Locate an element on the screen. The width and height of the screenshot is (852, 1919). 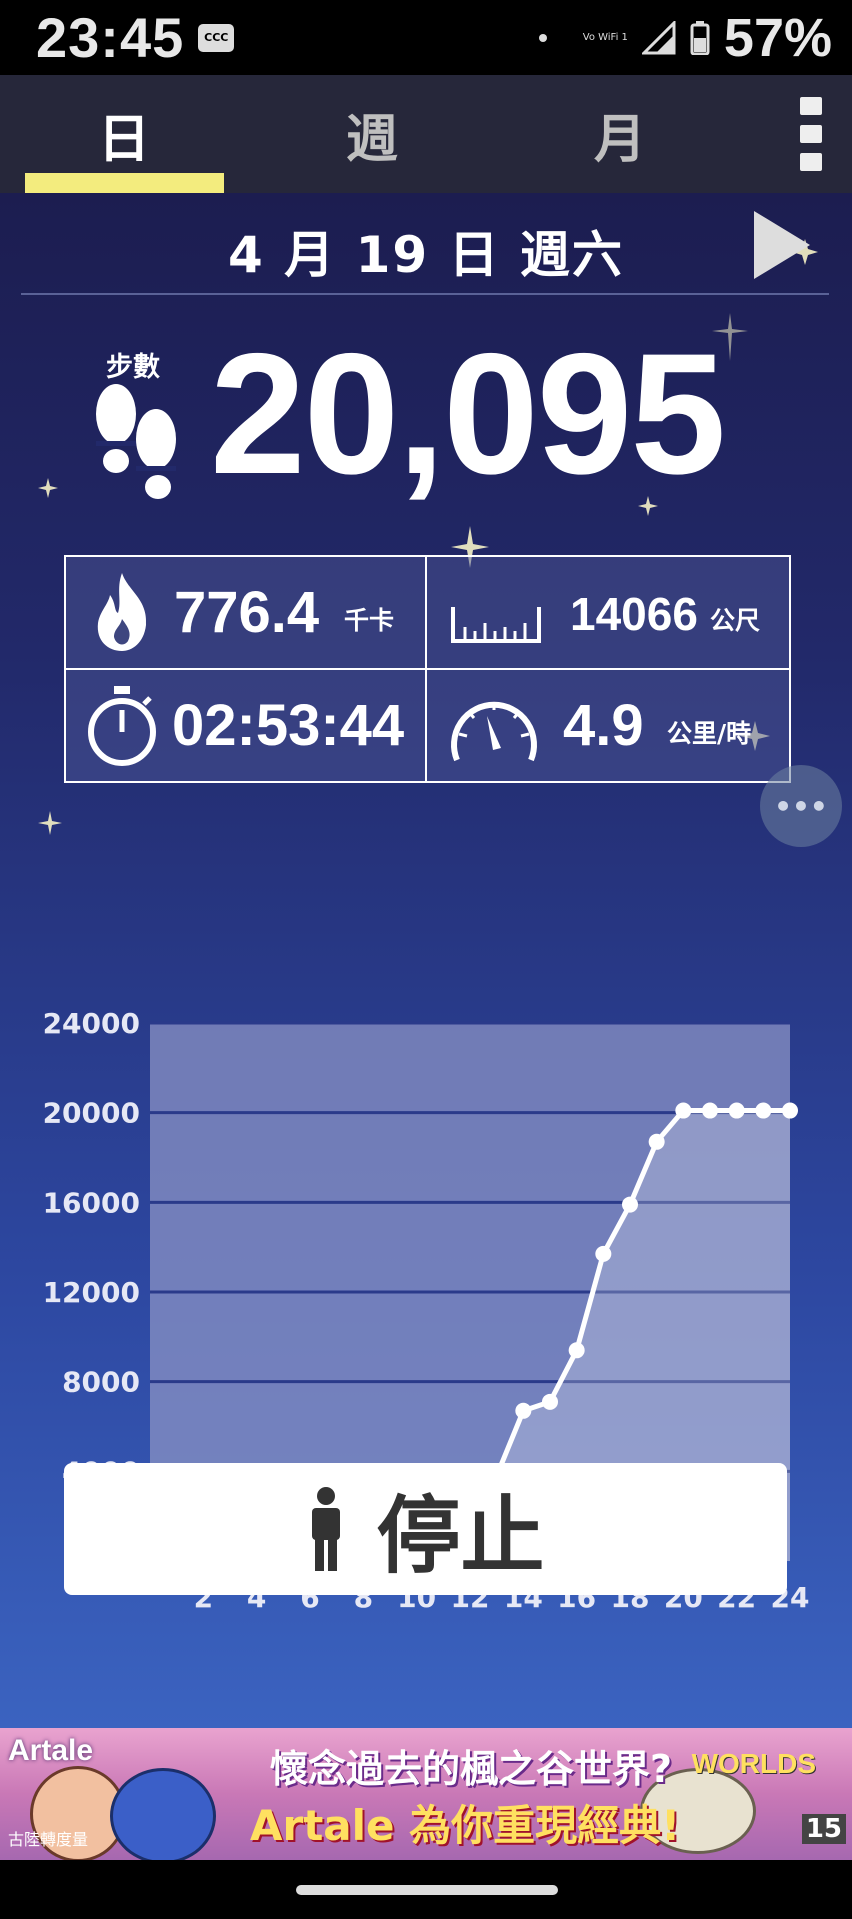
period-tab-bar: 日 週 月 is located at coordinates (426, 134).